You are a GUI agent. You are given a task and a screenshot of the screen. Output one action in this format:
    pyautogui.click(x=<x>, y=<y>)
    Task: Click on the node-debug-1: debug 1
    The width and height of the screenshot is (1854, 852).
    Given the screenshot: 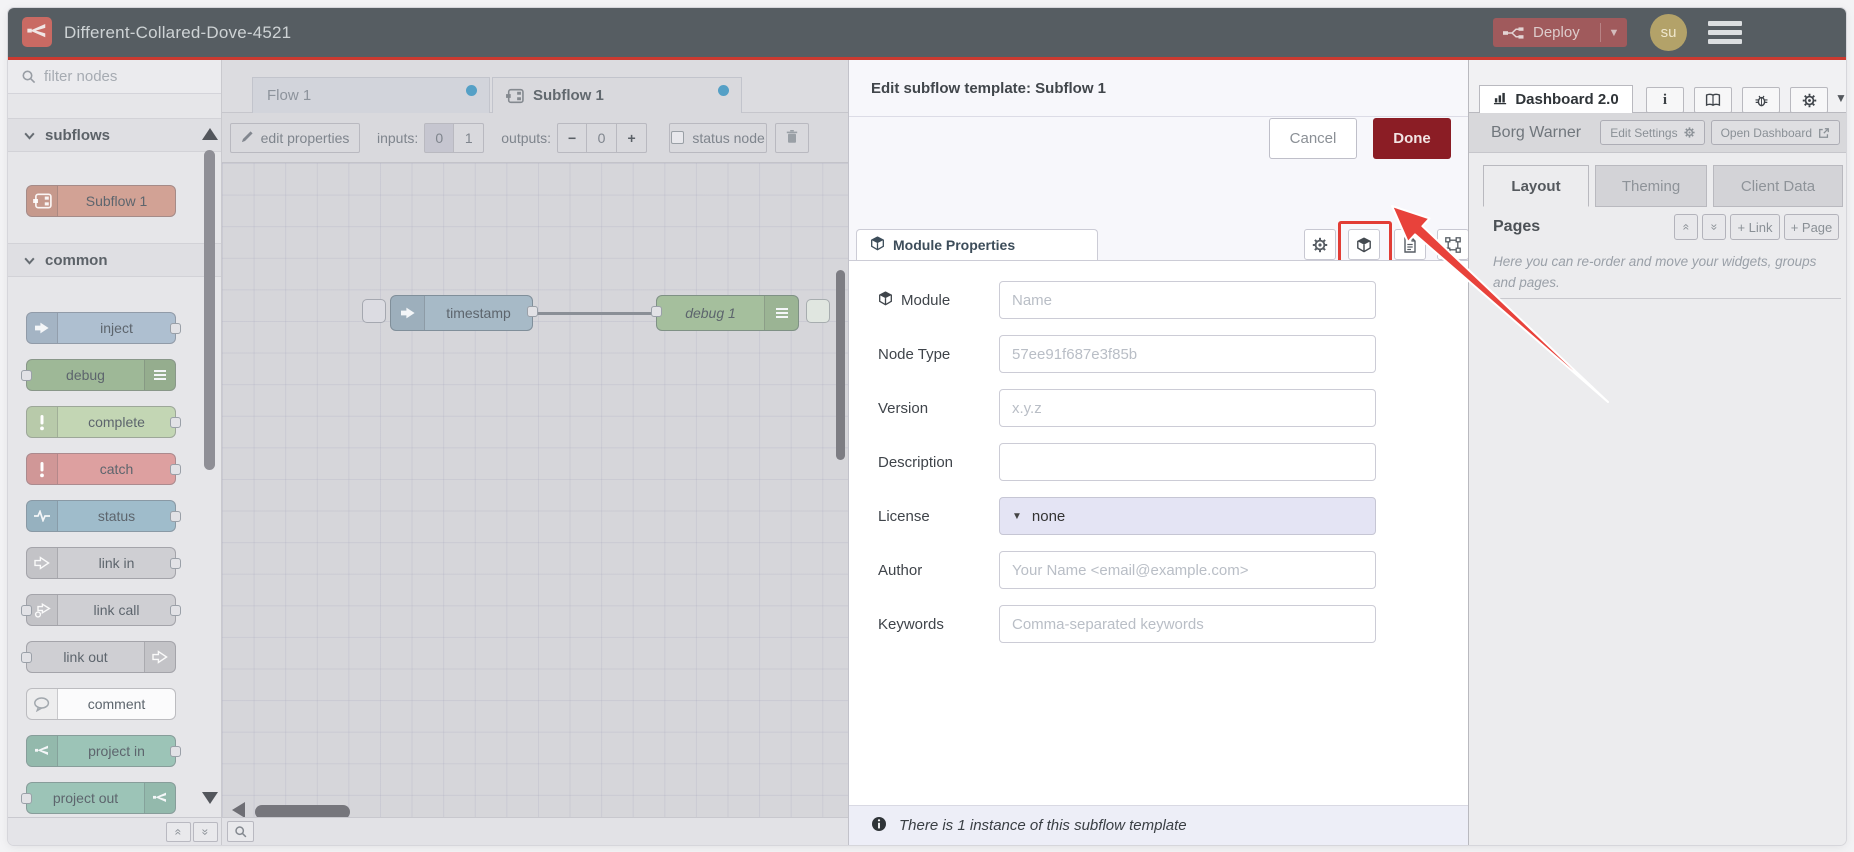 What is the action you would take?
    pyautogui.click(x=725, y=313)
    